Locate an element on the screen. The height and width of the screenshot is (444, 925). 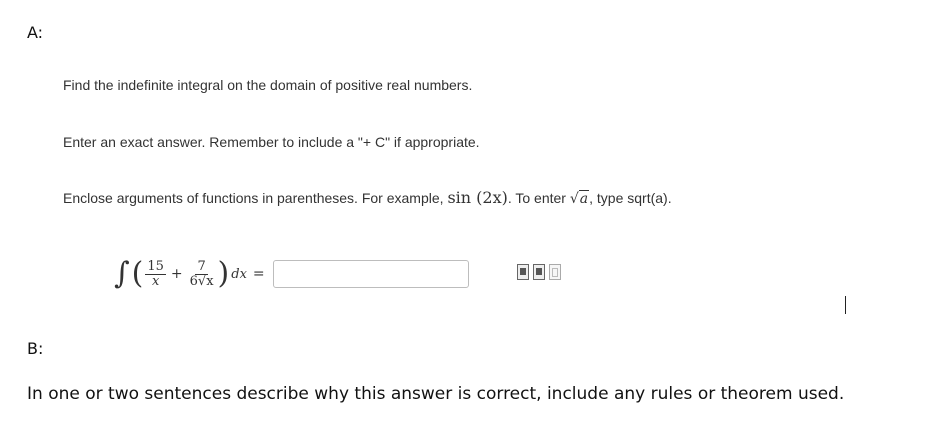
fraction-7-over-6-root-x: 7 6√x is located at coordinates (202, 274).